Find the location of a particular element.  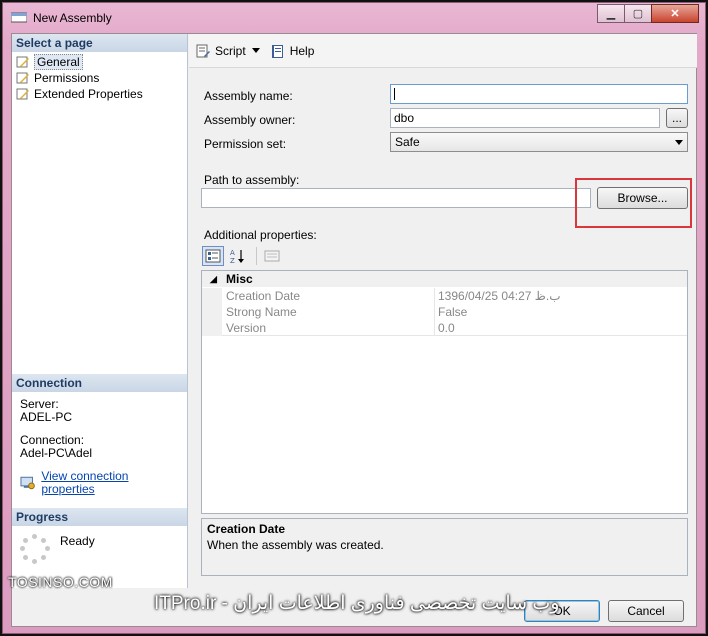

window-controls: ▁ ▢ ✕ is located at coordinates (648, 13).